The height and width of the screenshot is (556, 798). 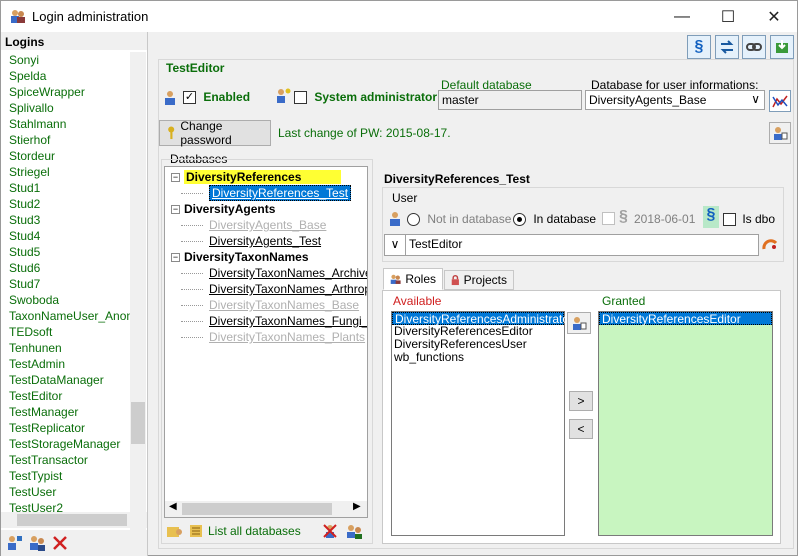 I want to click on tree-item-label: DiversityTaxonNames_Fungi_Test, so click(x=288, y=321).